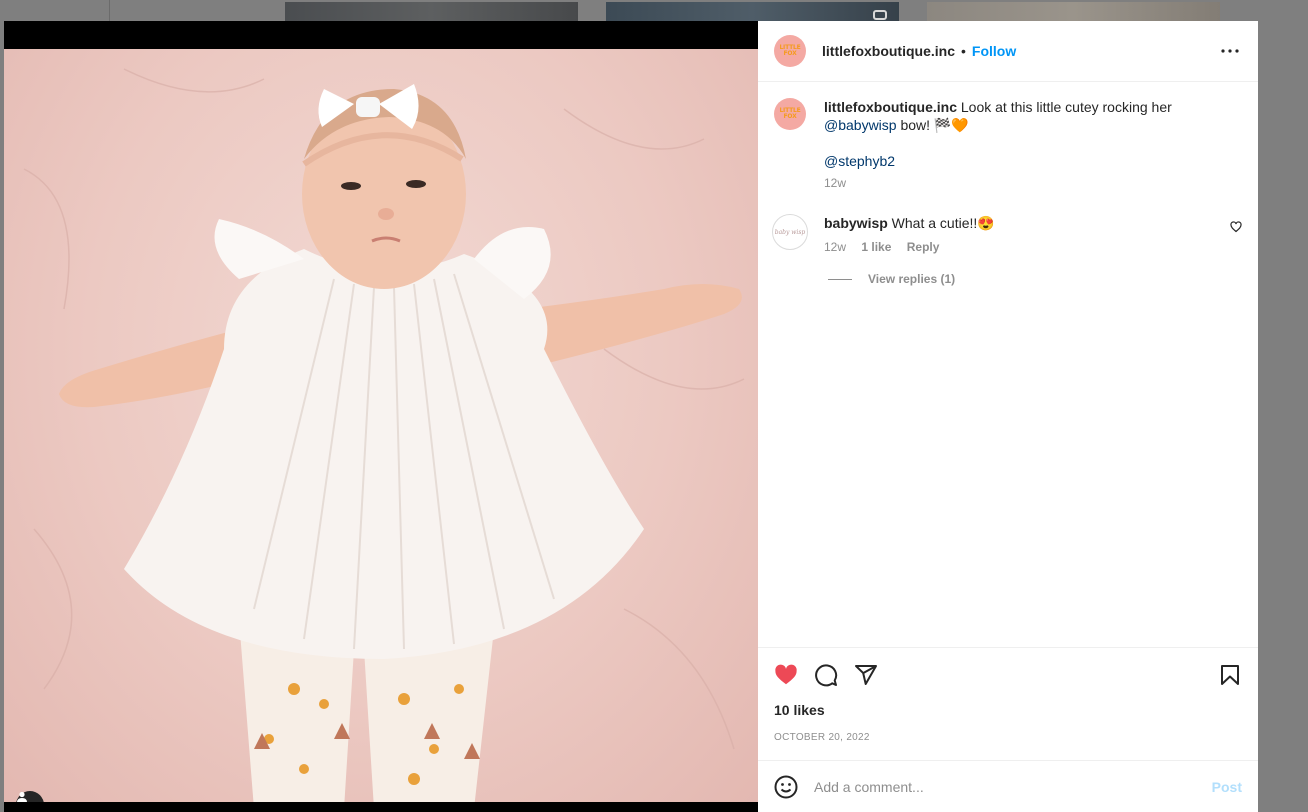 This screenshot has width=1308, height=812. Describe the element at coordinates (835, 247) in the screenshot. I see `comment-timestamp: 12w` at that location.